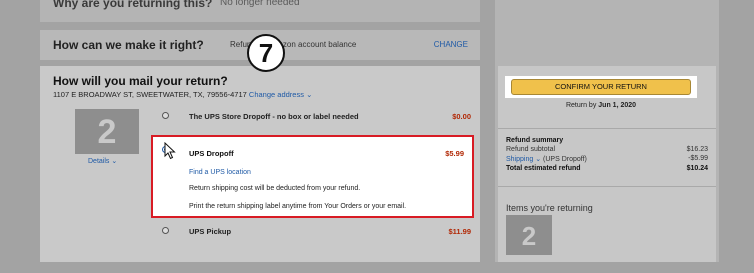 The height and width of the screenshot is (273, 754). Describe the element at coordinates (459, 231) in the screenshot. I see `option-price-ups-pickup: $11.99` at that location.